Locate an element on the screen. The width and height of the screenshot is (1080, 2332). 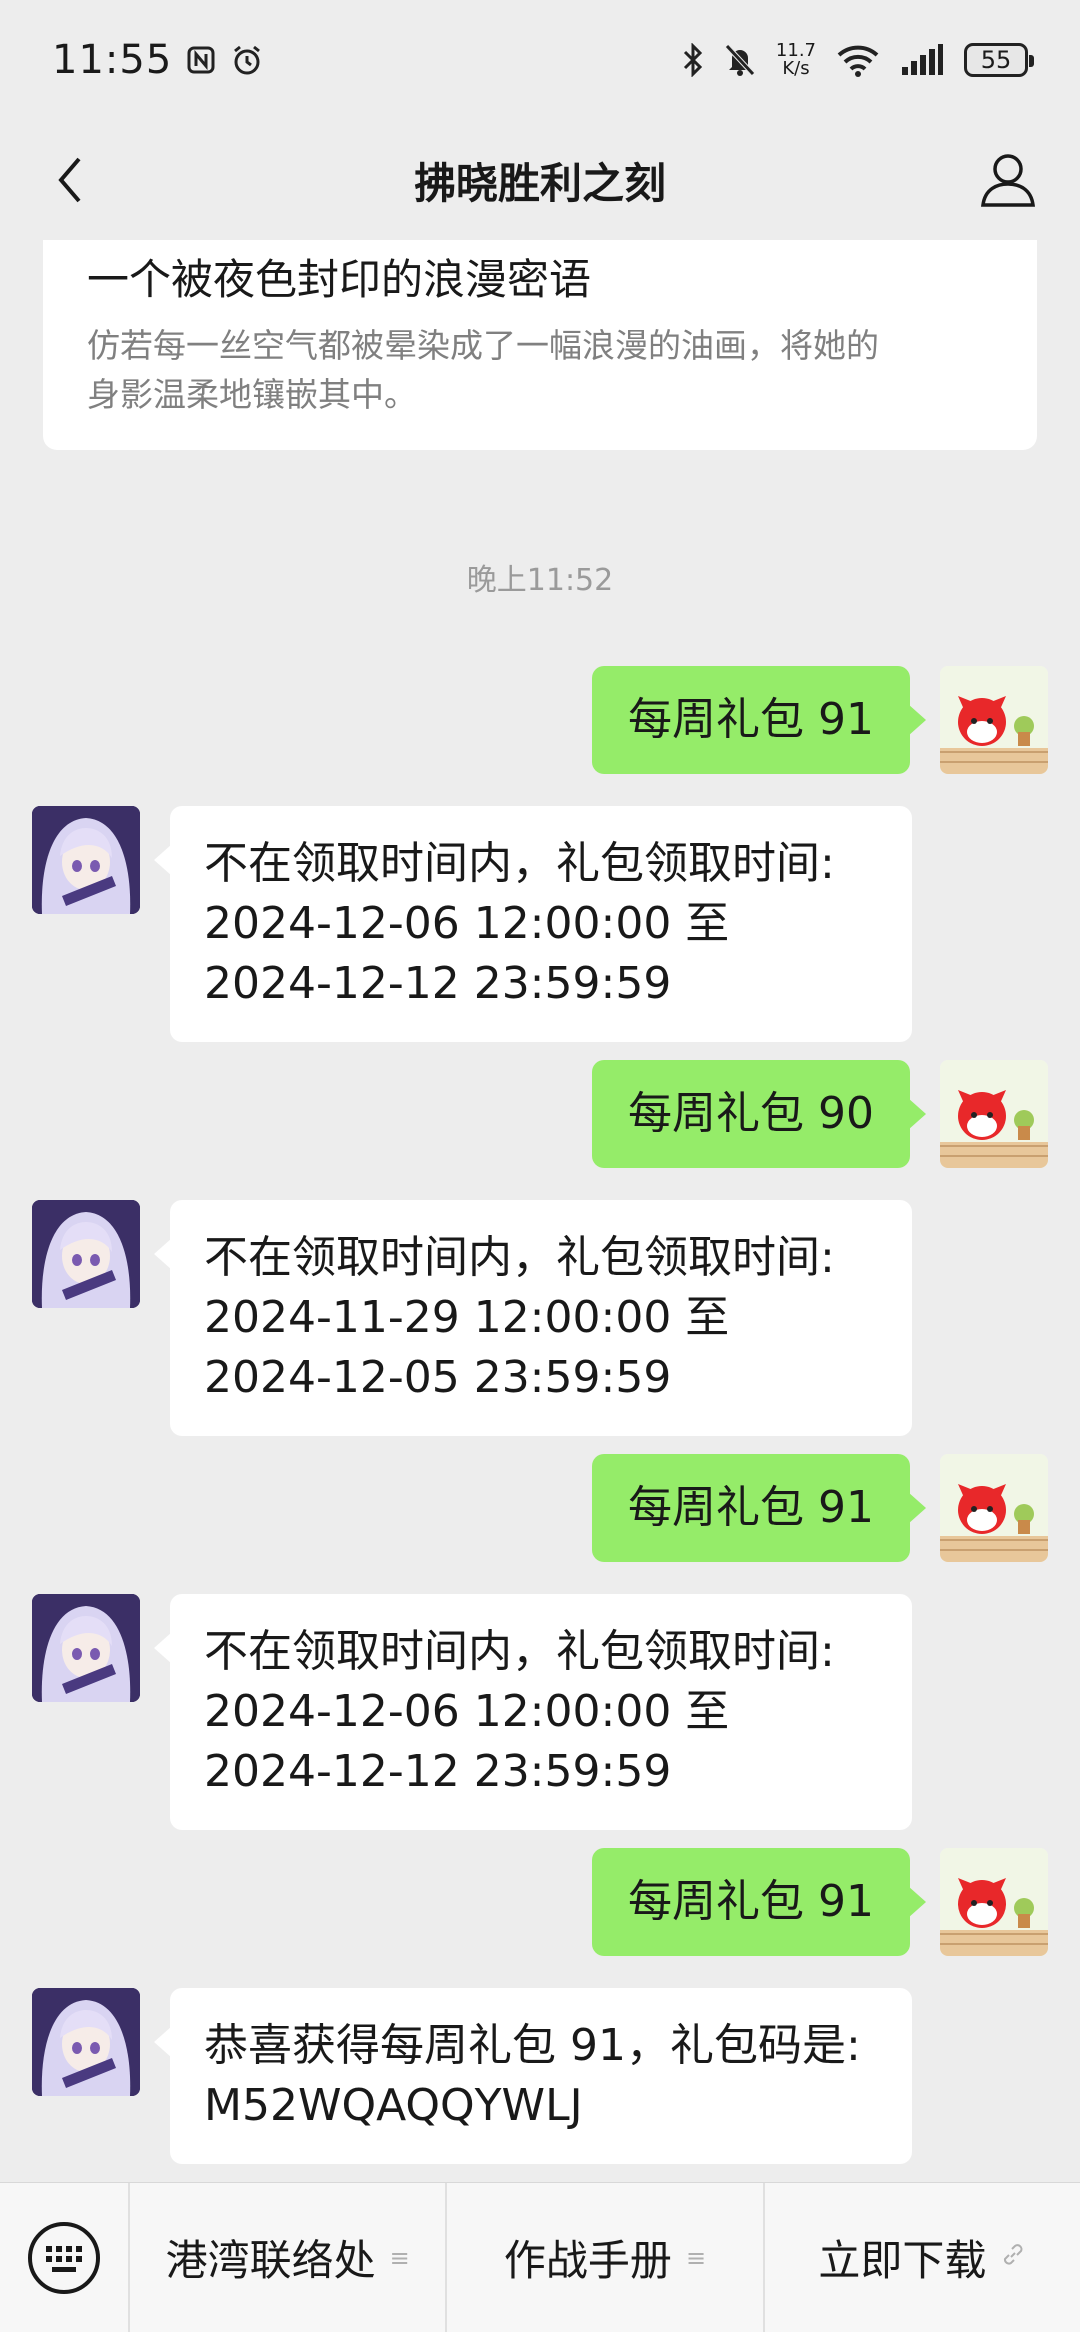
status-right: 11.7 K/s 55 is located at coordinates (858, 60).